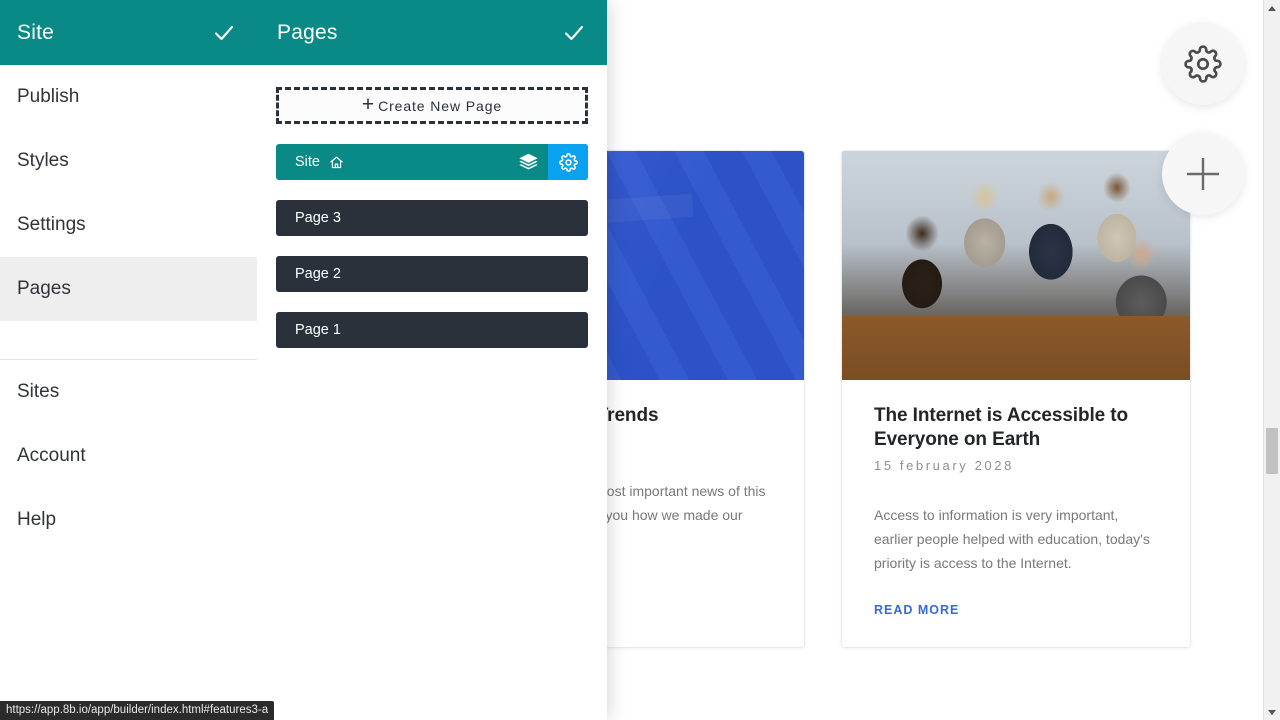  Describe the element at coordinates (128, 520) in the screenshot. I see `sidebar-item-help: Help` at that location.